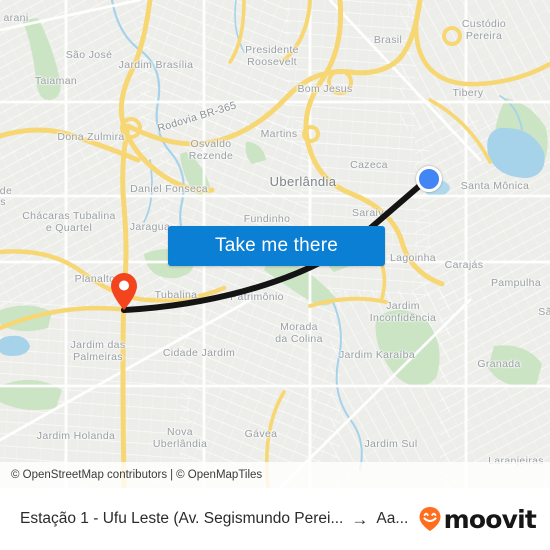 The image size is (550, 550). Describe the element at coordinates (219, 475) in the screenshot. I see `attribution-tiles-link: © OpenMapTiles` at that location.